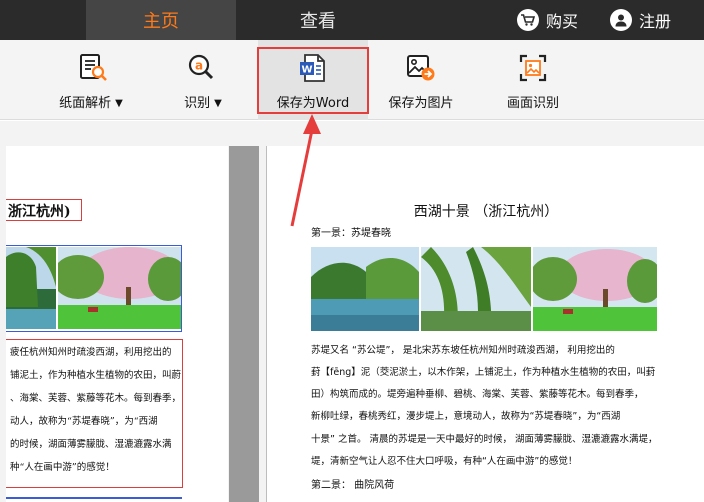 The image size is (704, 502). I want to click on user-icon, so click(621, 20).